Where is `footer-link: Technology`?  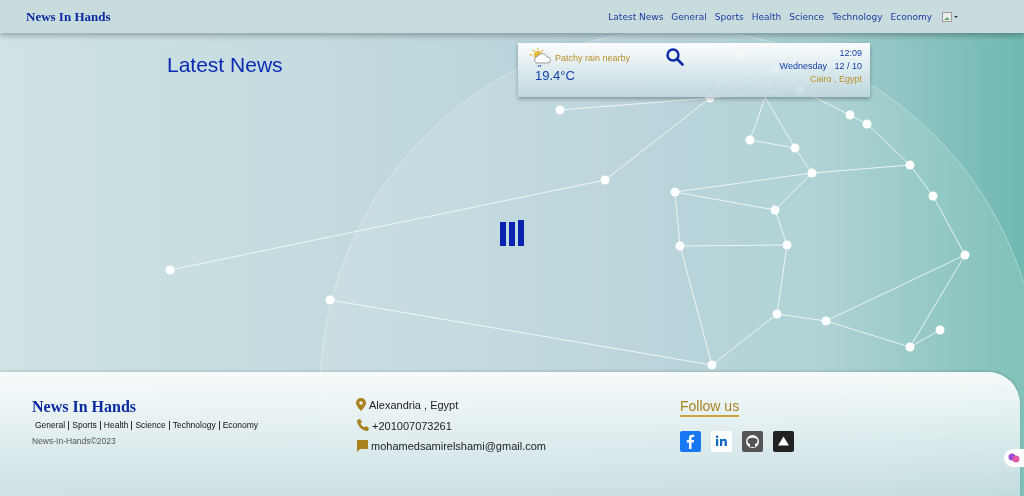
footer-link: Technology is located at coordinates (194, 425).